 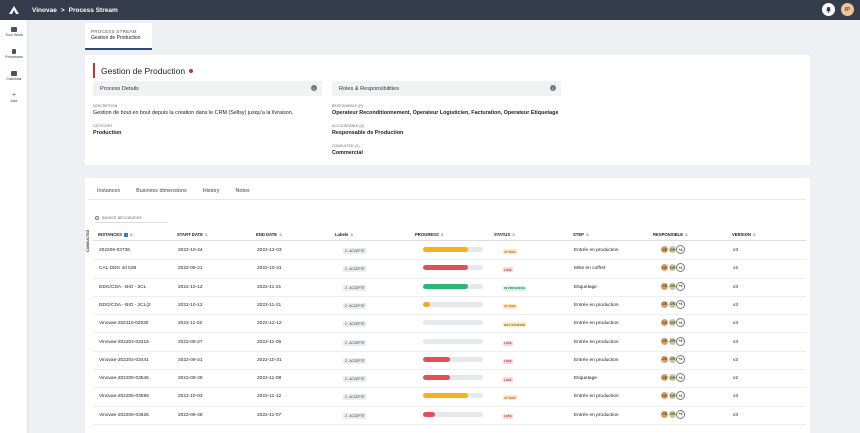 What do you see at coordinates (125, 234) in the screenshot?
I see `filter-icon` at bounding box center [125, 234].